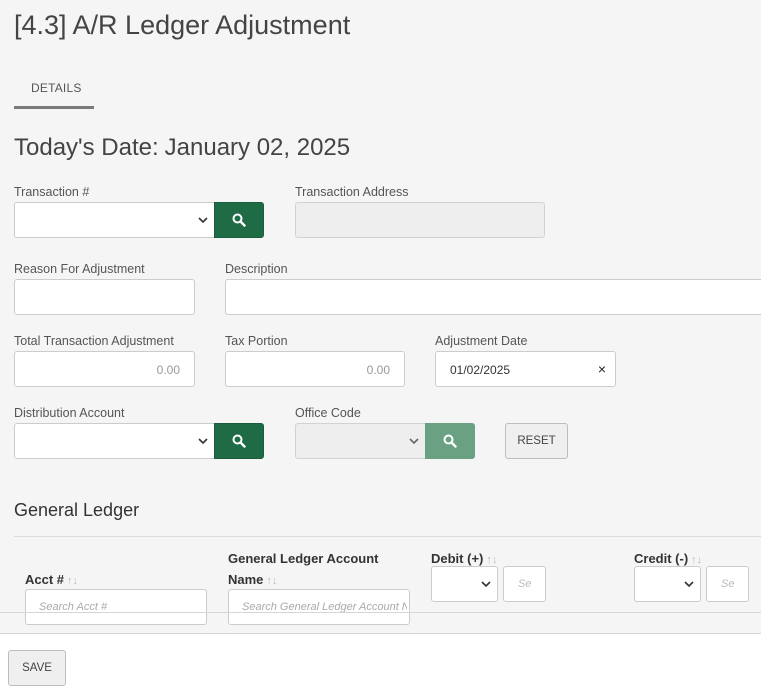 The height and width of the screenshot is (693, 761). I want to click on todays-date-value: January 02, 2025, so click(257, 147).